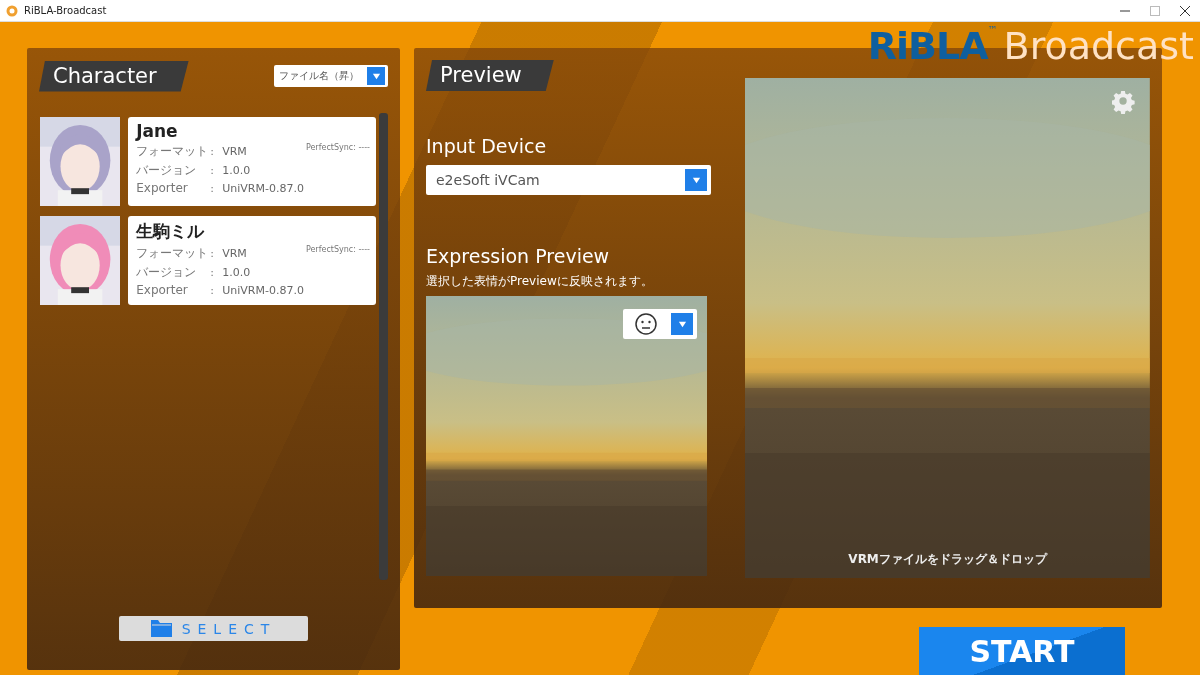 The width and height of the screenshot is (1200, 675). What do you see at coordinates (947, 559) in the screenshot?
I see `drop-hint: VRMファイルをドラッグ＆ドロップ` at bounding box center [947, 559].